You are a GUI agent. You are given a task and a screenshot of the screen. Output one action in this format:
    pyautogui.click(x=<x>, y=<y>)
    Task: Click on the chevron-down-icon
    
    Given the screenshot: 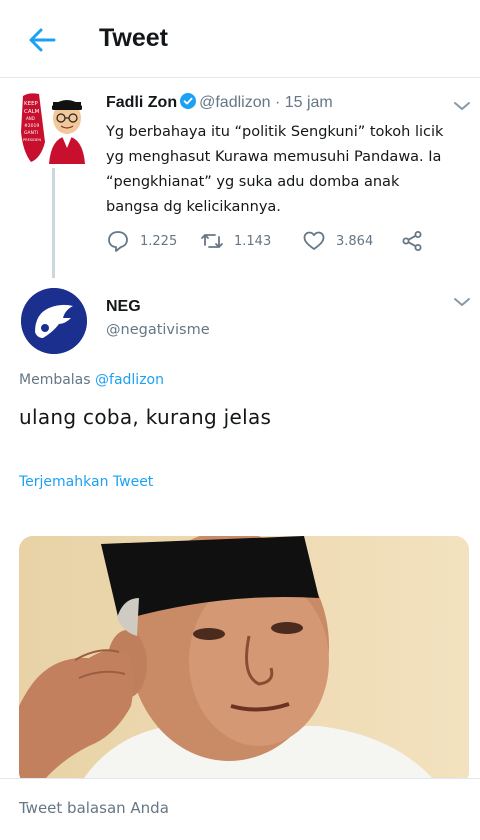 What is the action you would take?
    pyautogui.click(x=462, y=106)
    